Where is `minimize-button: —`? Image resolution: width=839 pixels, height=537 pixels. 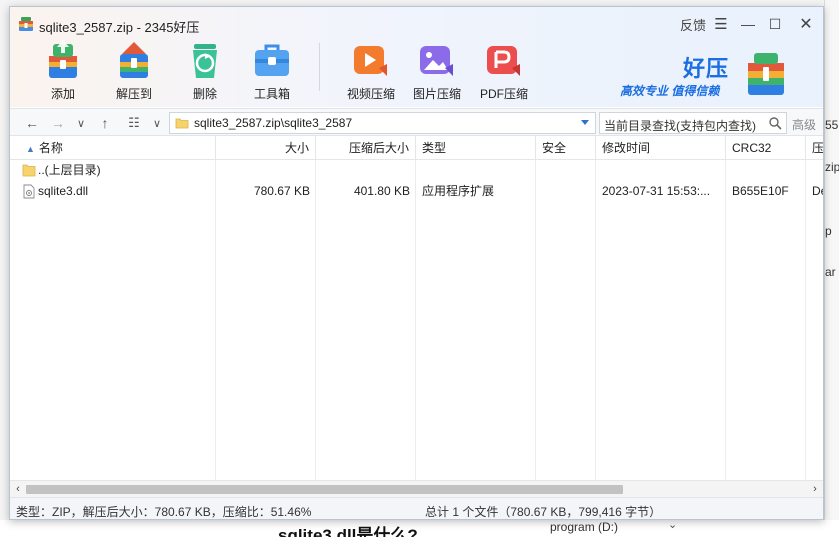 minimize-button: — is located at coordinates (748, 24).